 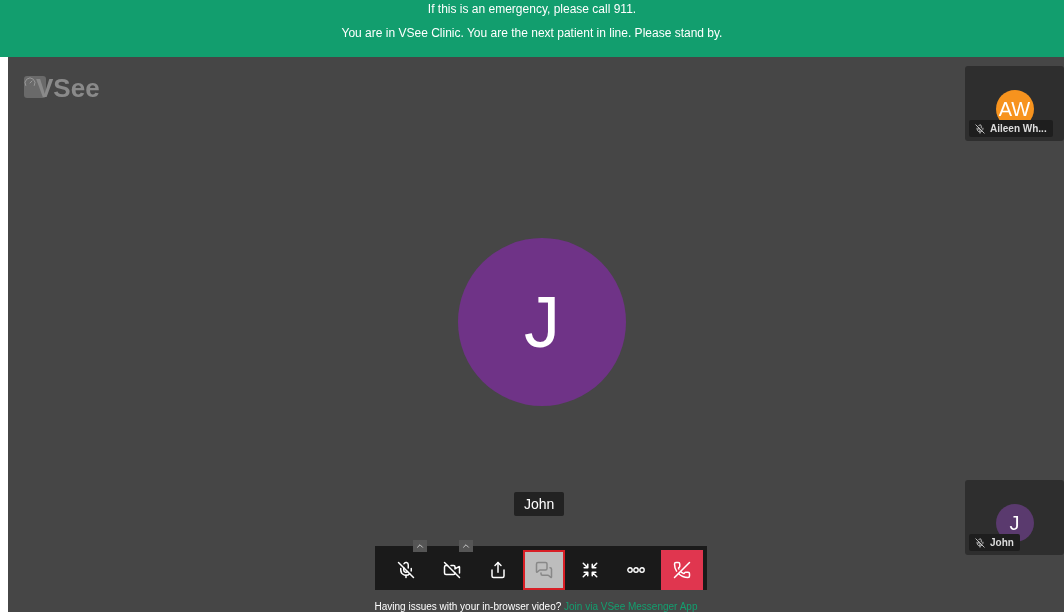 I want to click on share-icon, so click(x=498, y=570).